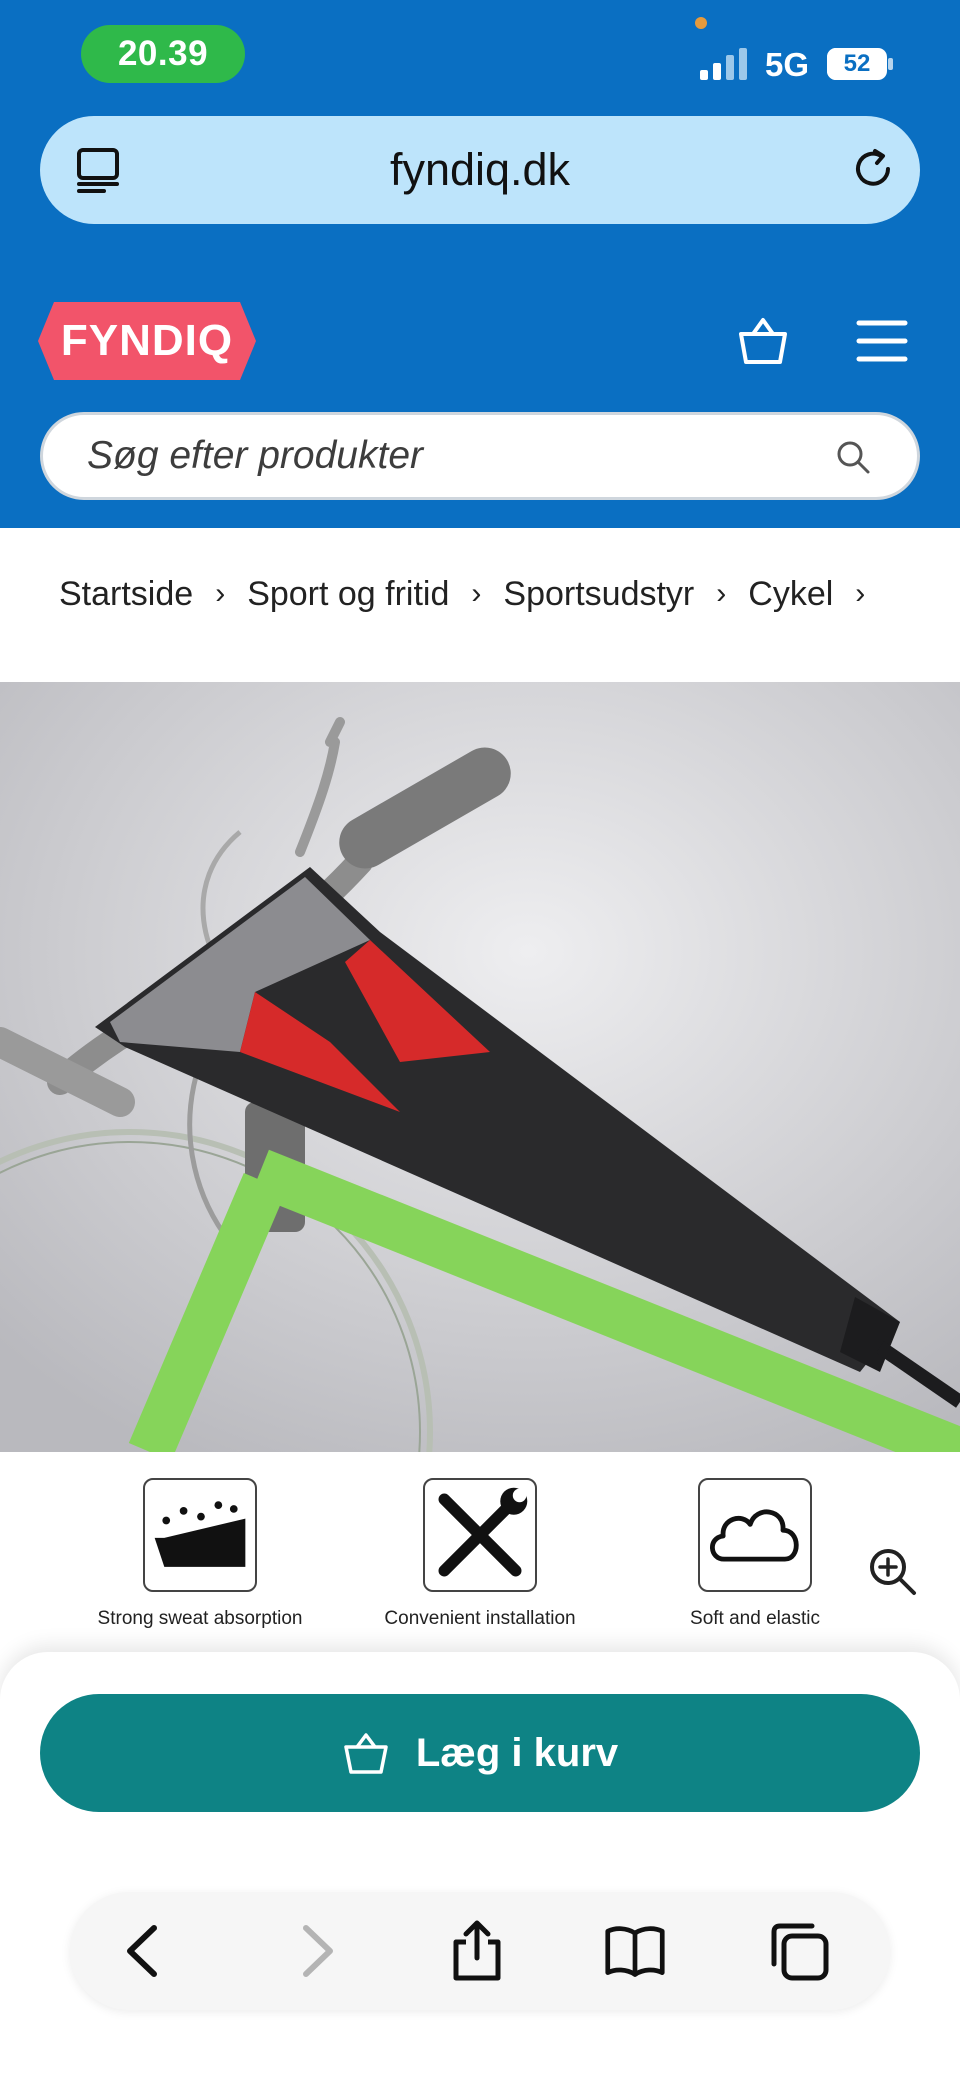 This screenshot has width=960, height=2078. I want to click on reload-icon, so click(873, 169).